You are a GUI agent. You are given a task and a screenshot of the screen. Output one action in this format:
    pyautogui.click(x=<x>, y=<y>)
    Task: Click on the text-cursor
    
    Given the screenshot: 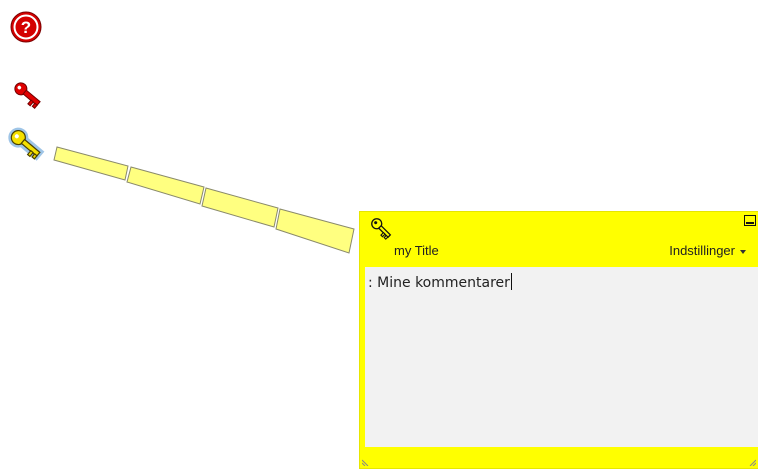 What is the action you would take?
    pyautogui.click(x=511, y=281)
    